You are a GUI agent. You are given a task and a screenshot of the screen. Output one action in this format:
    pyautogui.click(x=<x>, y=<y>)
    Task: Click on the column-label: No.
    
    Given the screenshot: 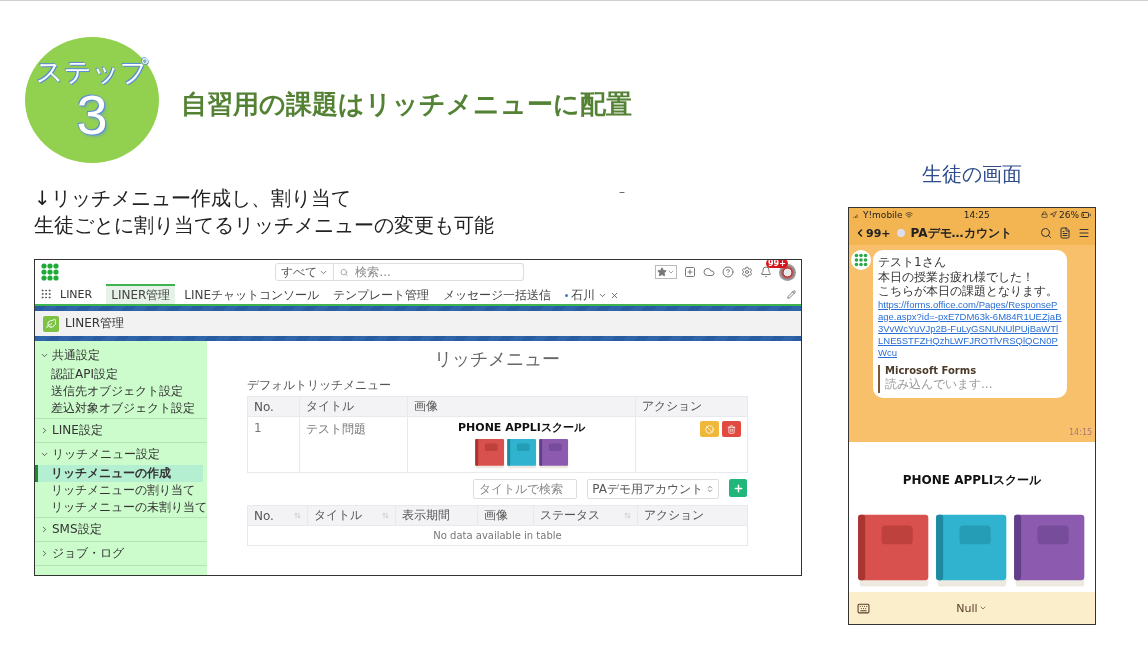 What is the action you would take?
    pyautogui.click(x=264, y=515)
    